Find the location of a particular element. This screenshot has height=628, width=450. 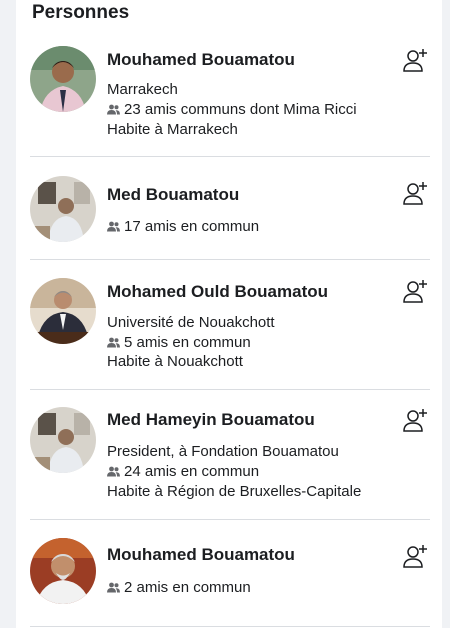

mutual-friends-text: 5 amis en commun is located at coordinates (187, 342).